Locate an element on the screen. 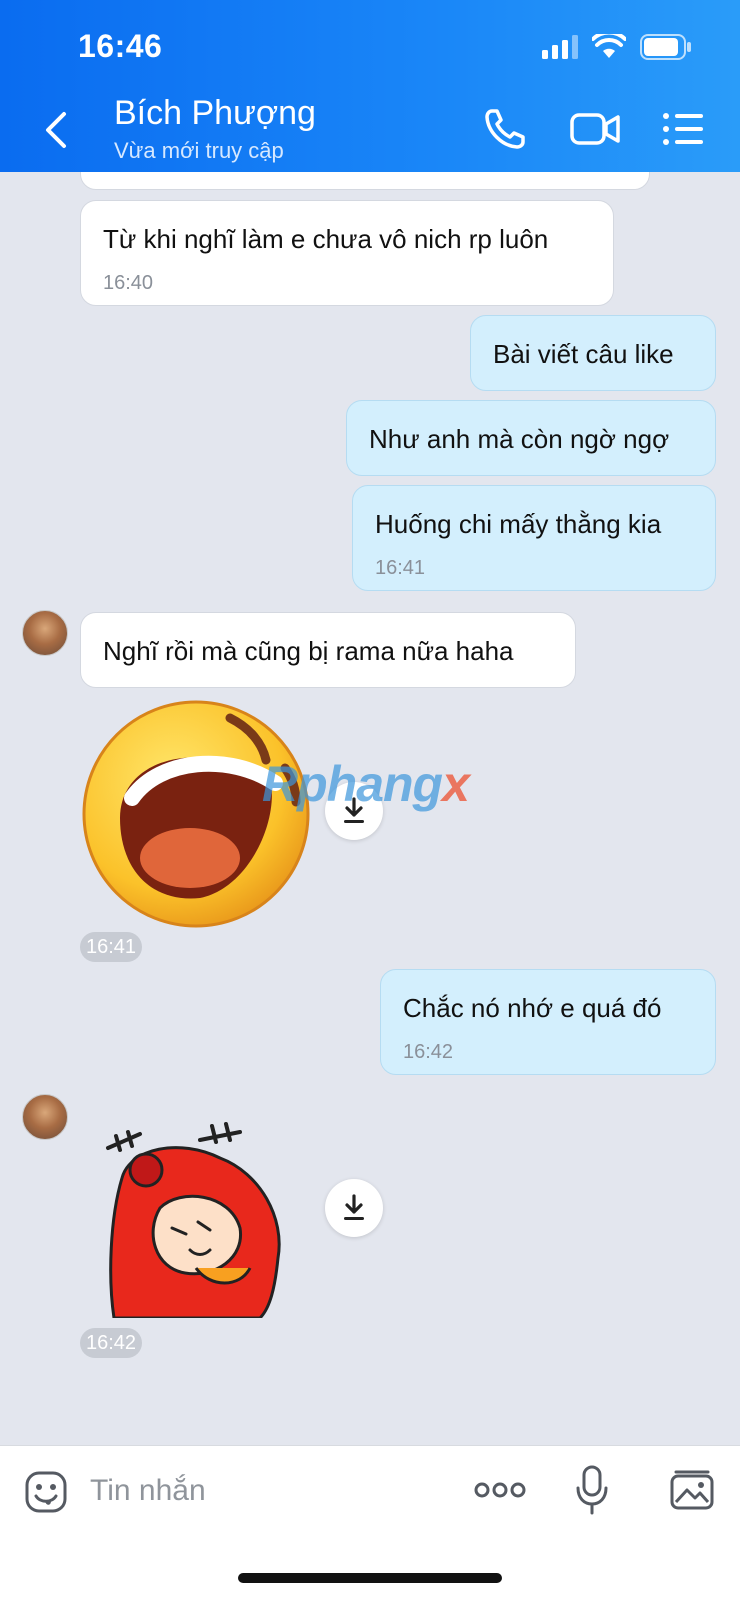 This screenshot has height=1600, width=740. message-bubble-outgoing: Huống chi mấy thằng kia 16:41 is located at coordinates (534, 538).